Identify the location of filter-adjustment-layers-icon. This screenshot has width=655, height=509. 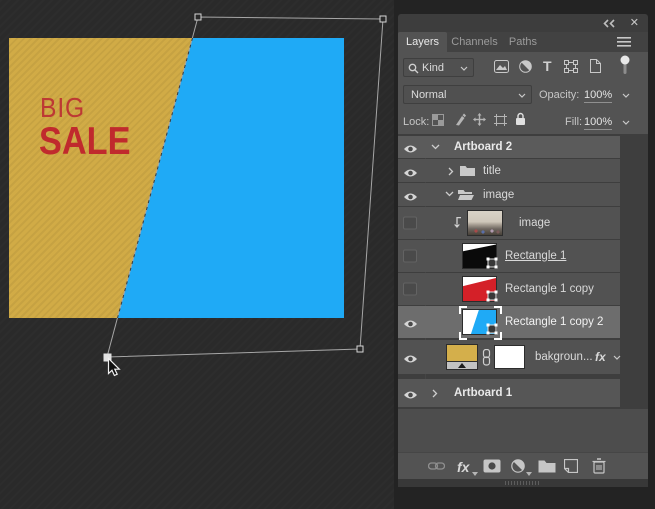
(525, 66).